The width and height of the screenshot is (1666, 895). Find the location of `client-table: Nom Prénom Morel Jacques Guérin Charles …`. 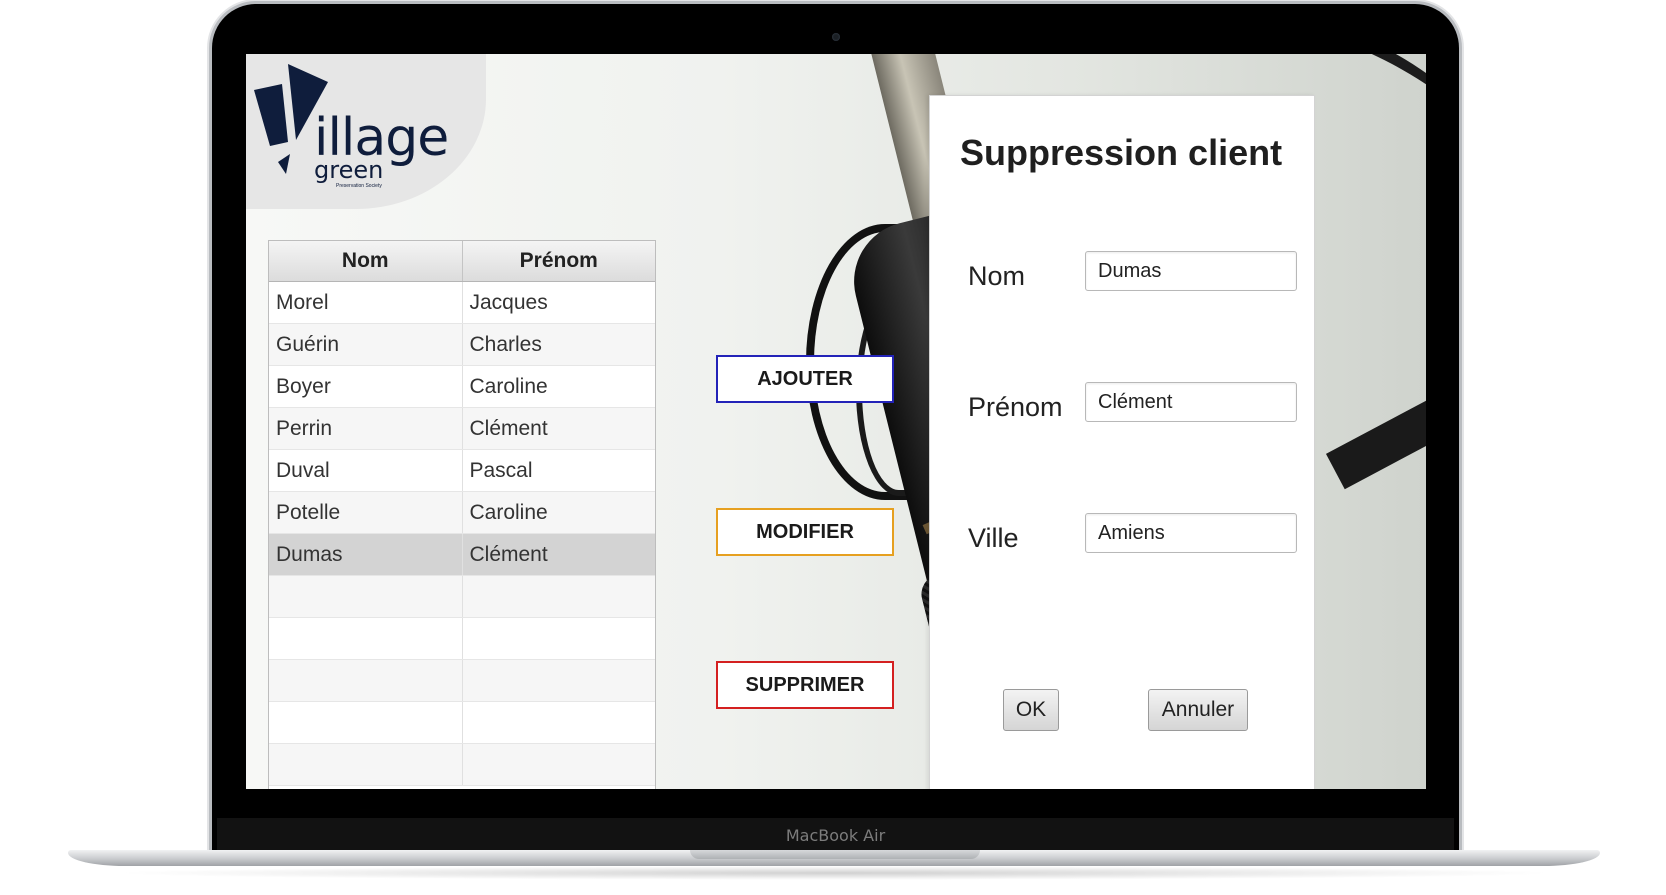

client-table: Nom Prénom Morel Jacques Guérin Charles … is located at coordinates (462, 514).